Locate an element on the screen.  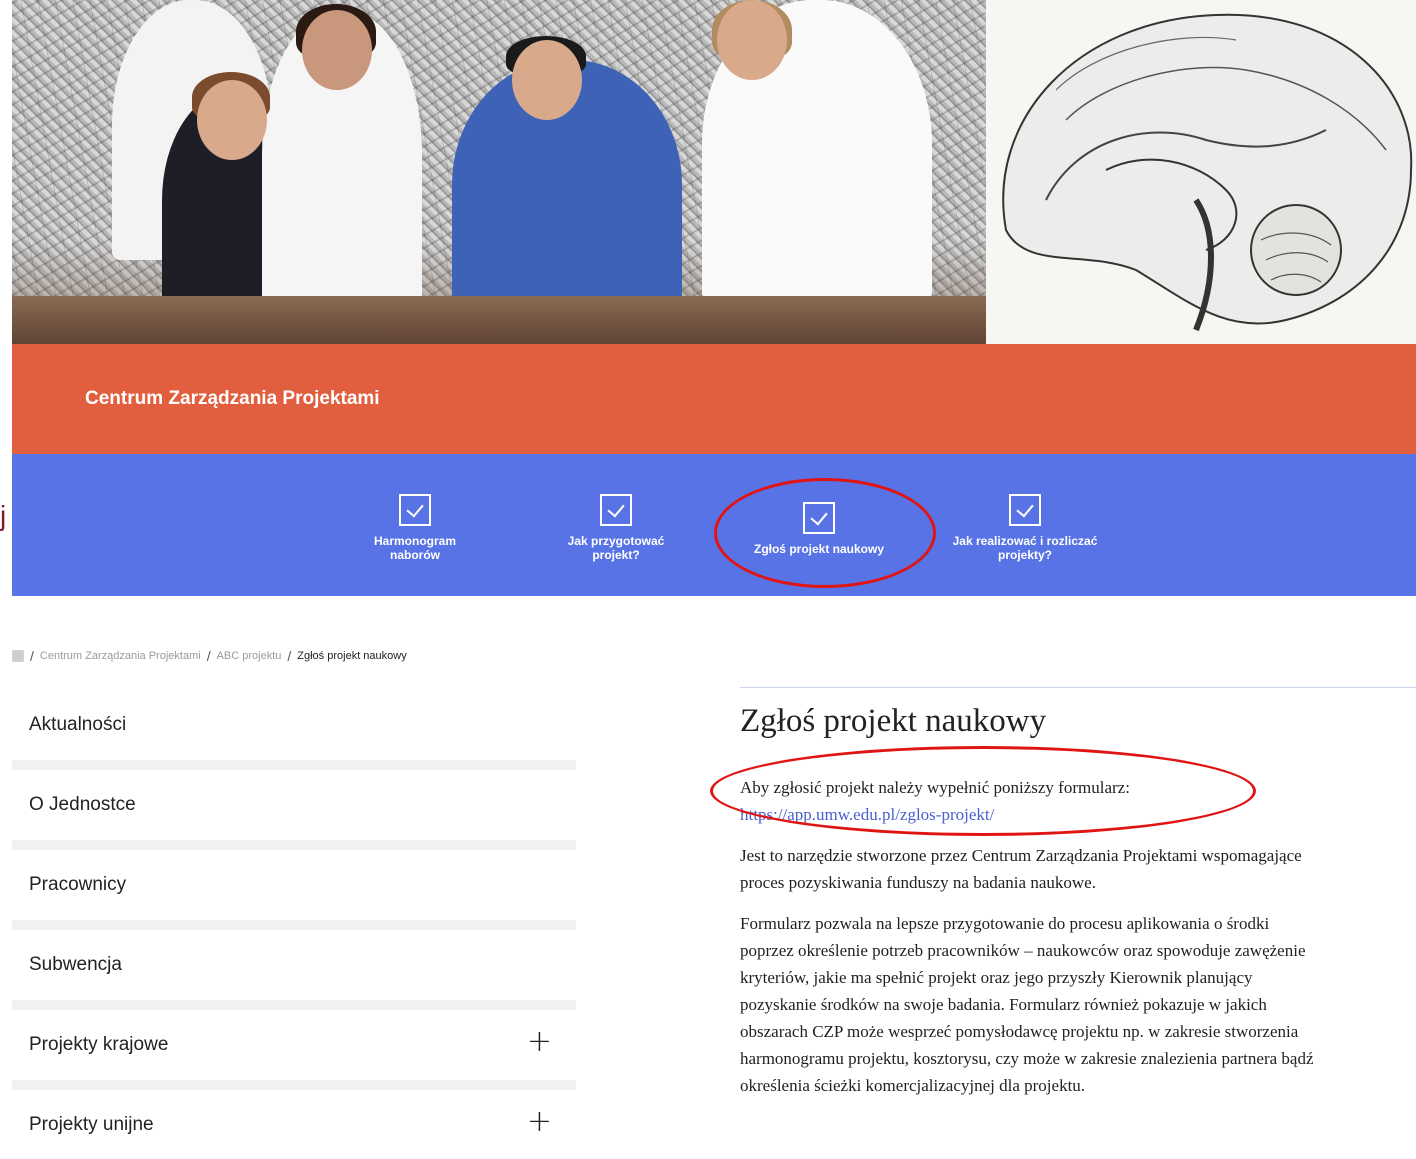
nav-item-jak-realizowac-i-rozliczac: Jak realizować i rozliczać projekty? is located at coordinates (1025, 528).